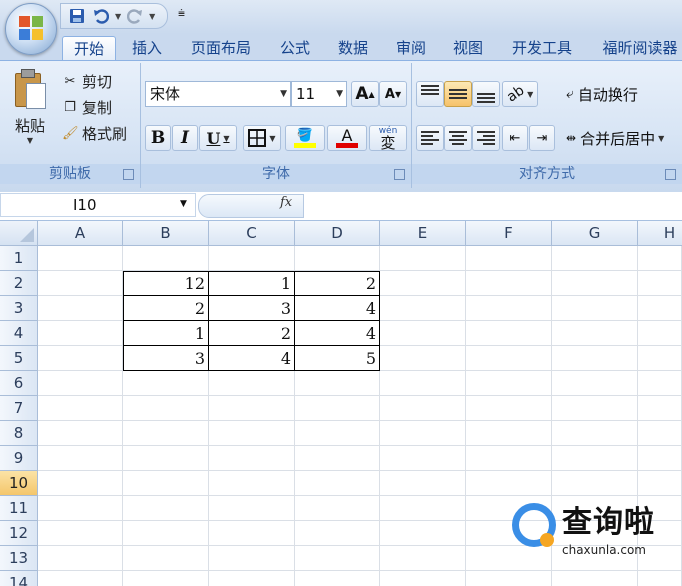 This screenshot has height=586, width=682. I want to click on column-header-d: D, so click(337, 233).